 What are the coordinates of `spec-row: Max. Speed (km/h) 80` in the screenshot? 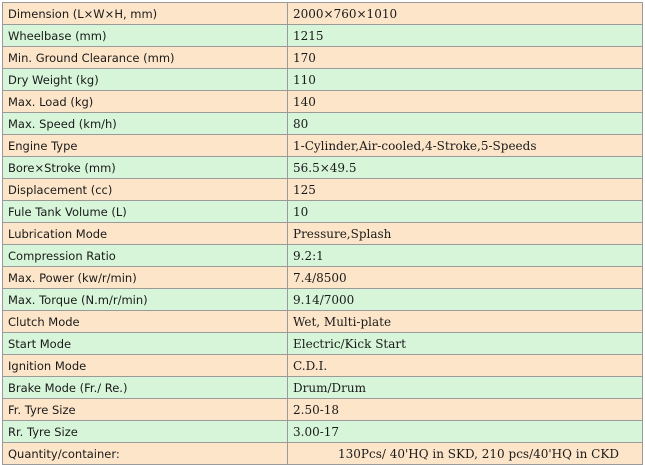 It's located at (322, 123).